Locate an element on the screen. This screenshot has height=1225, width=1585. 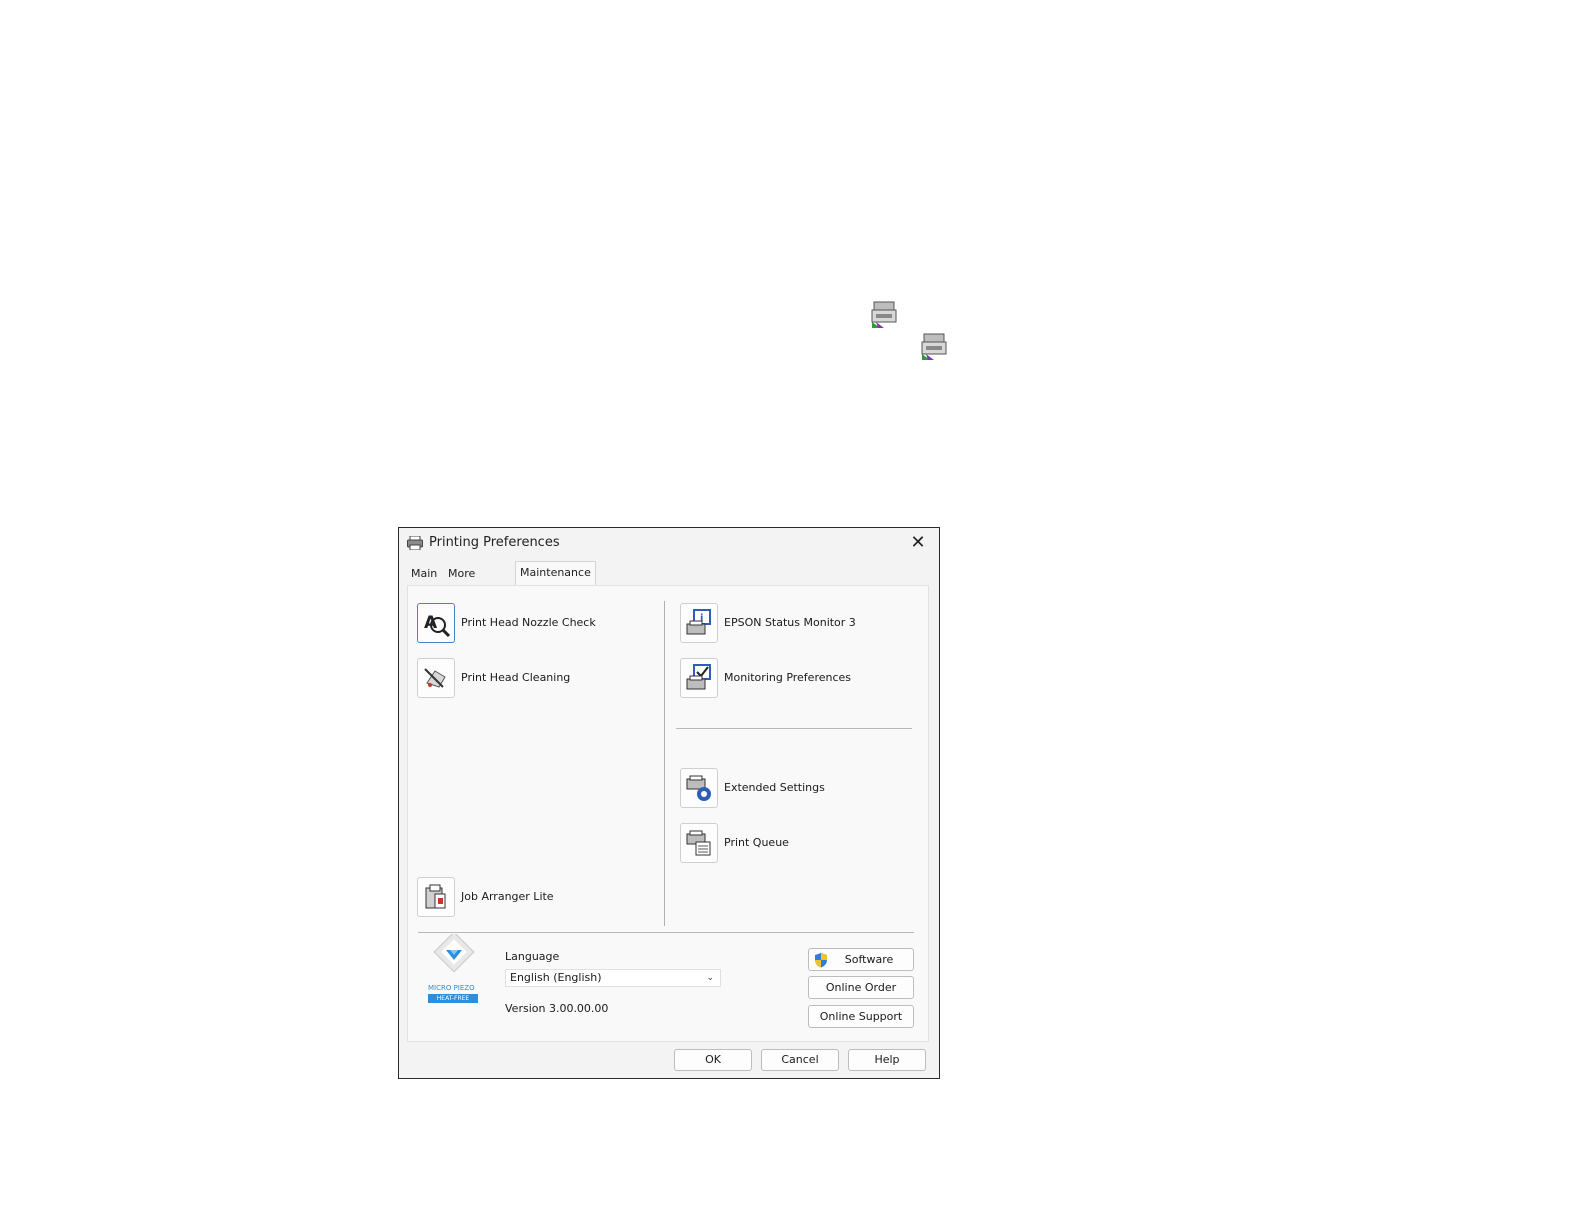
status-monitor-label: EPSON Status Monitor 3 is located at coordinates (790, 622).